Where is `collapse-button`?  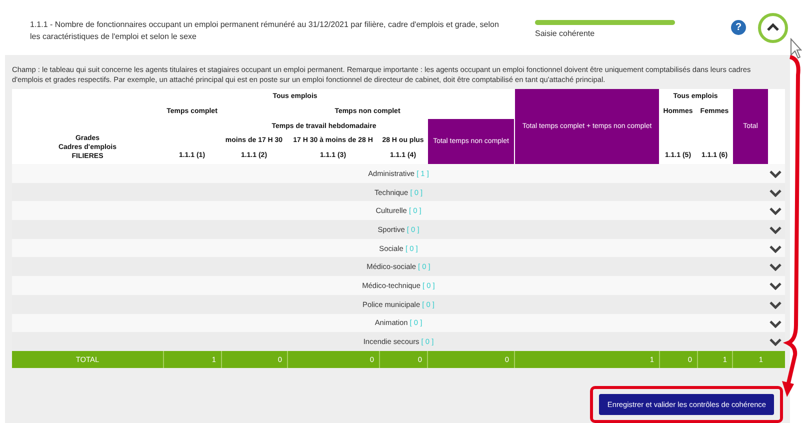
collapse-button is located at coordinates (773, 27).